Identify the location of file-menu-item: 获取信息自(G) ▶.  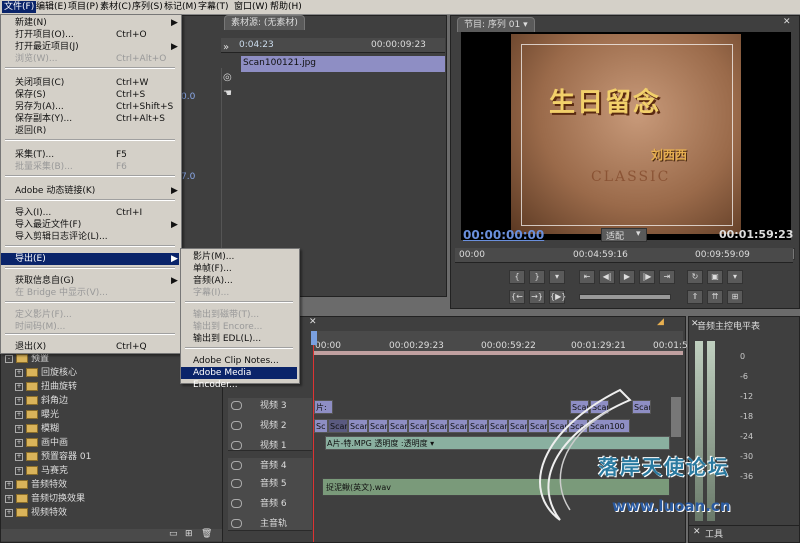
(90, 281).